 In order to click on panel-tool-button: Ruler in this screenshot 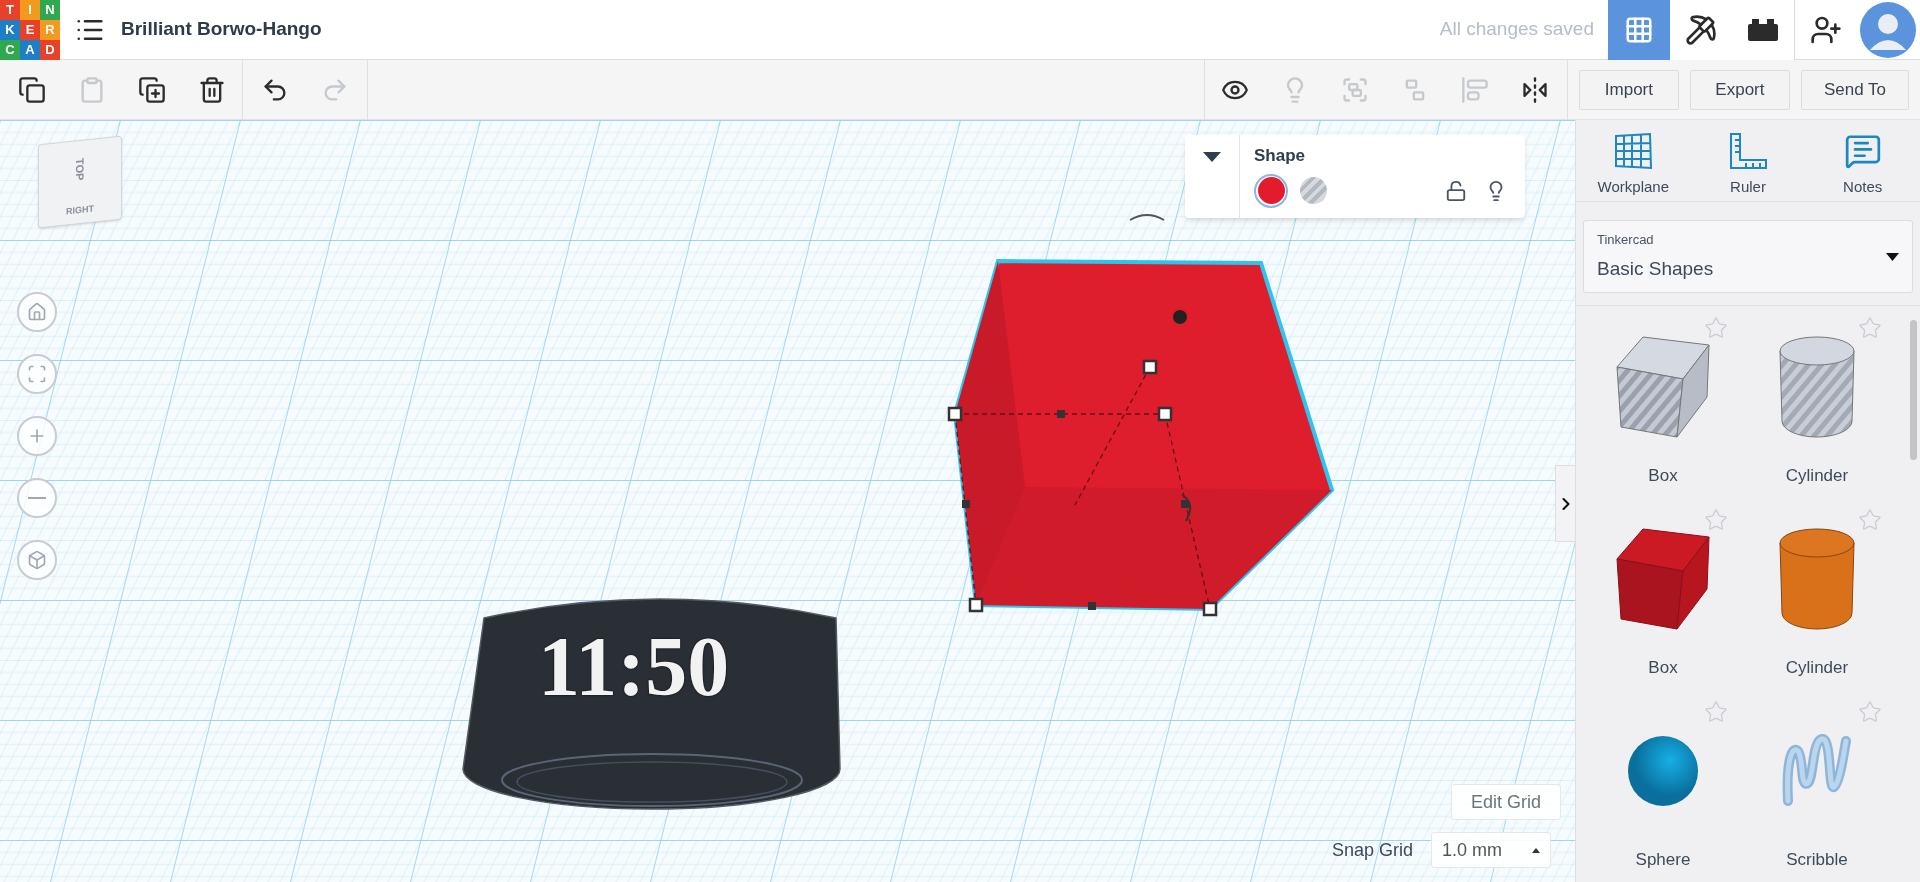, I will do `click(1748, 165)`.